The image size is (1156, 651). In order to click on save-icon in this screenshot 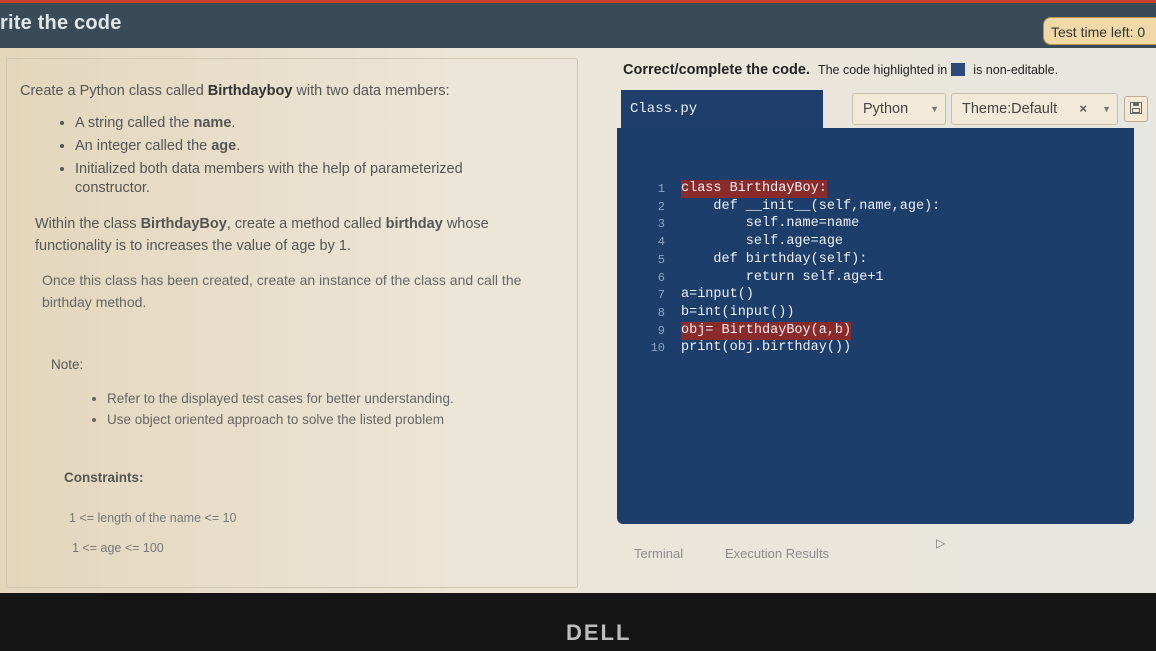, I will do `click(1136, 108)`.